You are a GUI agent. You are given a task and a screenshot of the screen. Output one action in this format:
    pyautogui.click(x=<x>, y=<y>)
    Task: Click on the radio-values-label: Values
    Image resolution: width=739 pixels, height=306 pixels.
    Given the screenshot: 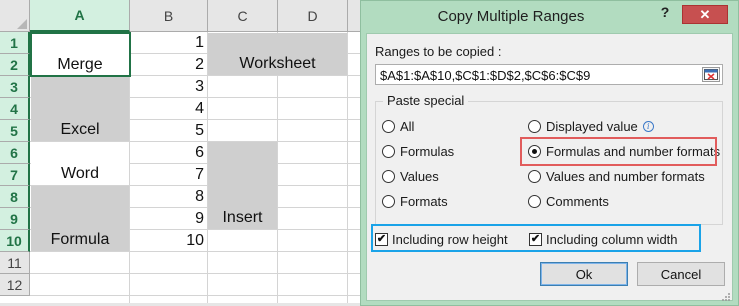 What is the action you would take?
    pyautogui.click(x=419, y=176)
    